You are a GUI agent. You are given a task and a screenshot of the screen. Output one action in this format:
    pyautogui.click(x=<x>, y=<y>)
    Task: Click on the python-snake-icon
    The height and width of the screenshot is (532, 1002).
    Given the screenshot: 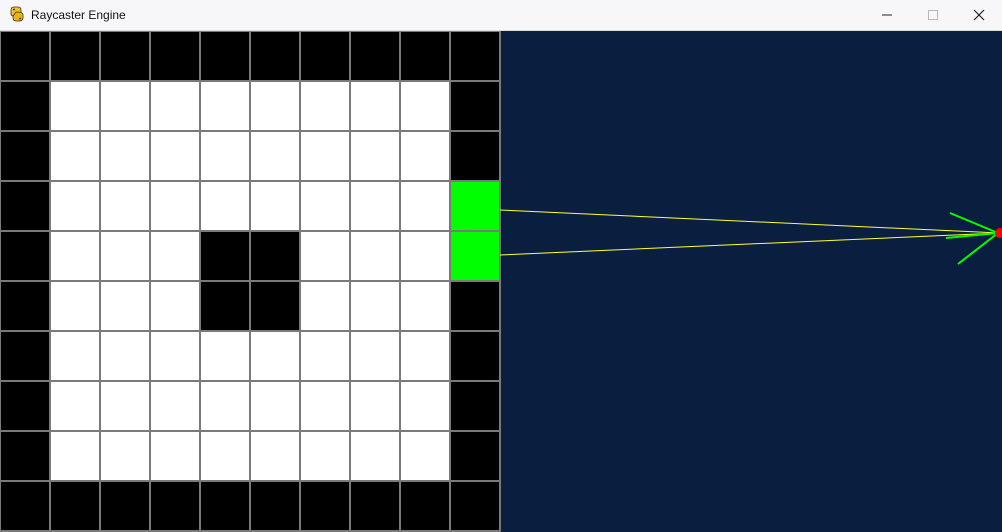 What is the action you would take?
    pyautogui.click(x=17, y=14)
    